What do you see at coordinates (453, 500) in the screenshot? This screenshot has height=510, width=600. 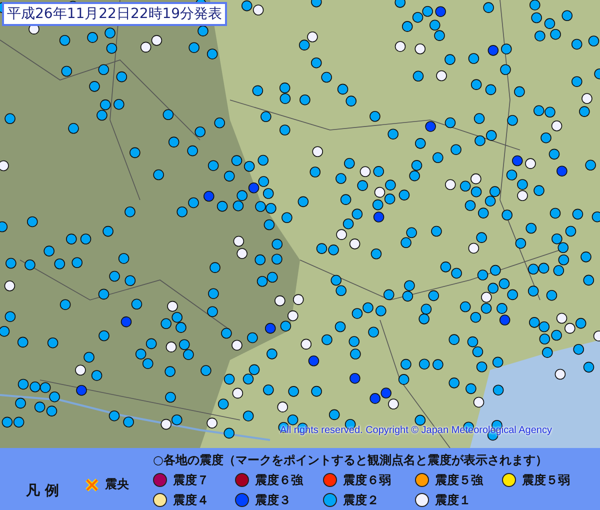 I see `intensity-label: 震度１` at bounding box center [453, 500].